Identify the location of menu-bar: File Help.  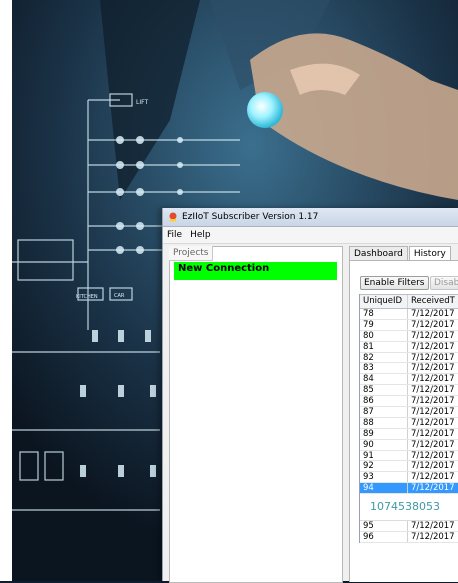
(310, 235).